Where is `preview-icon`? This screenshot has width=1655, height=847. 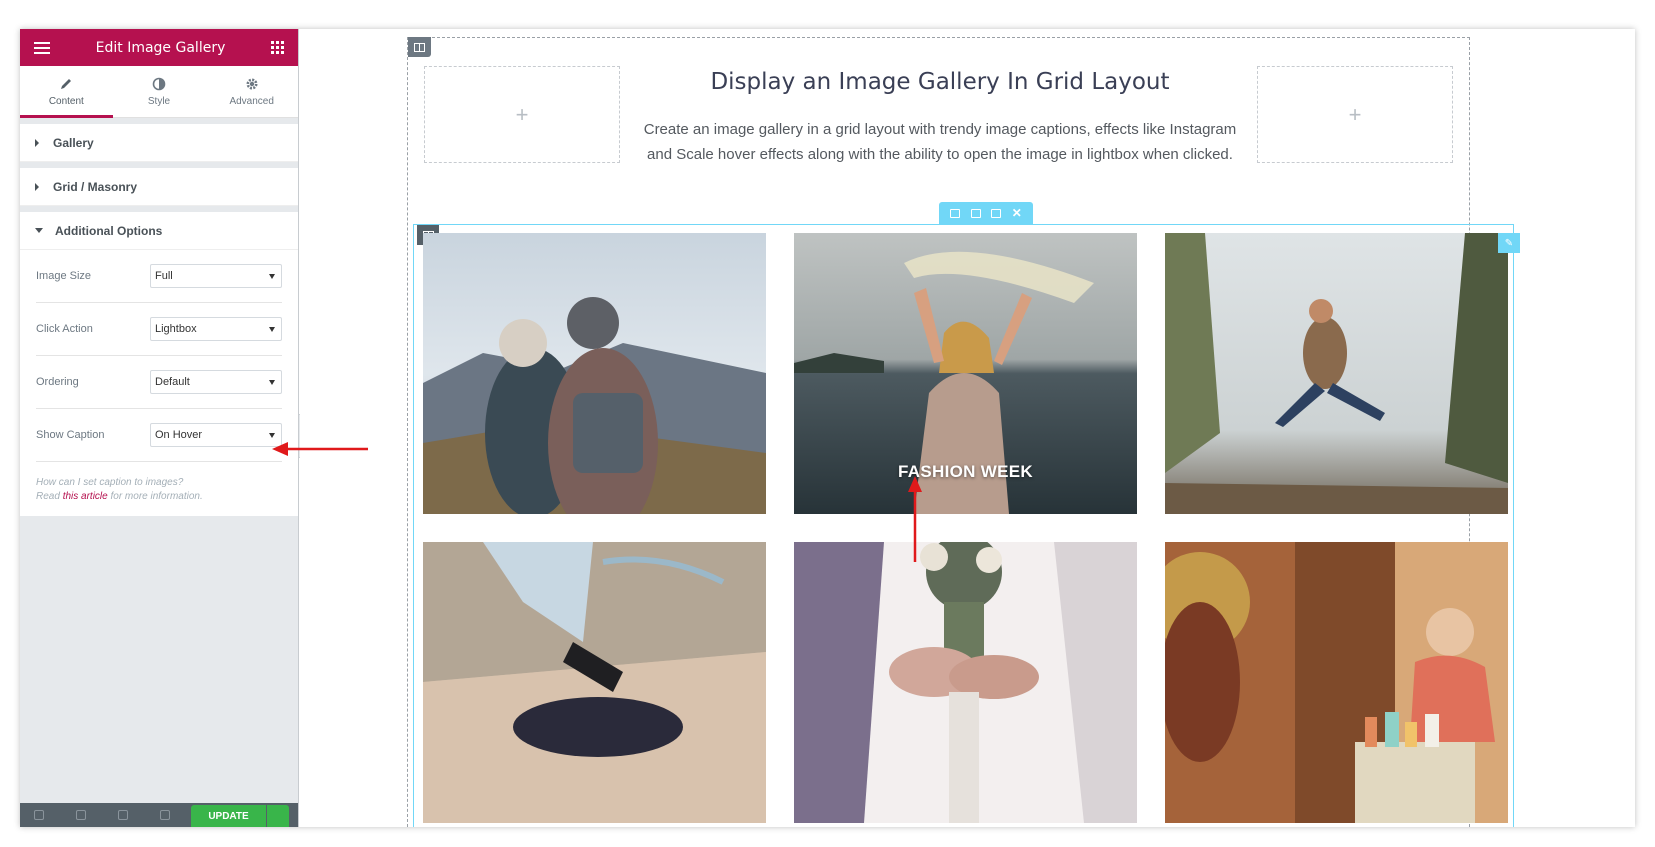 preview-icon is located at coordinates (165, 815).